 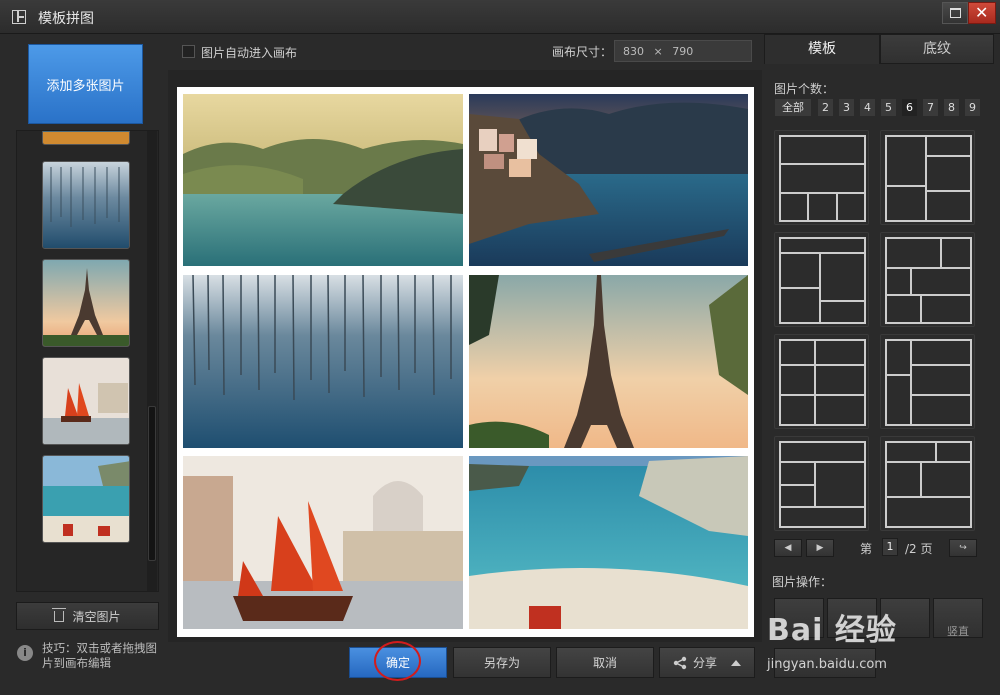 I want to click on maximize-button, so click(x=955, y=13).